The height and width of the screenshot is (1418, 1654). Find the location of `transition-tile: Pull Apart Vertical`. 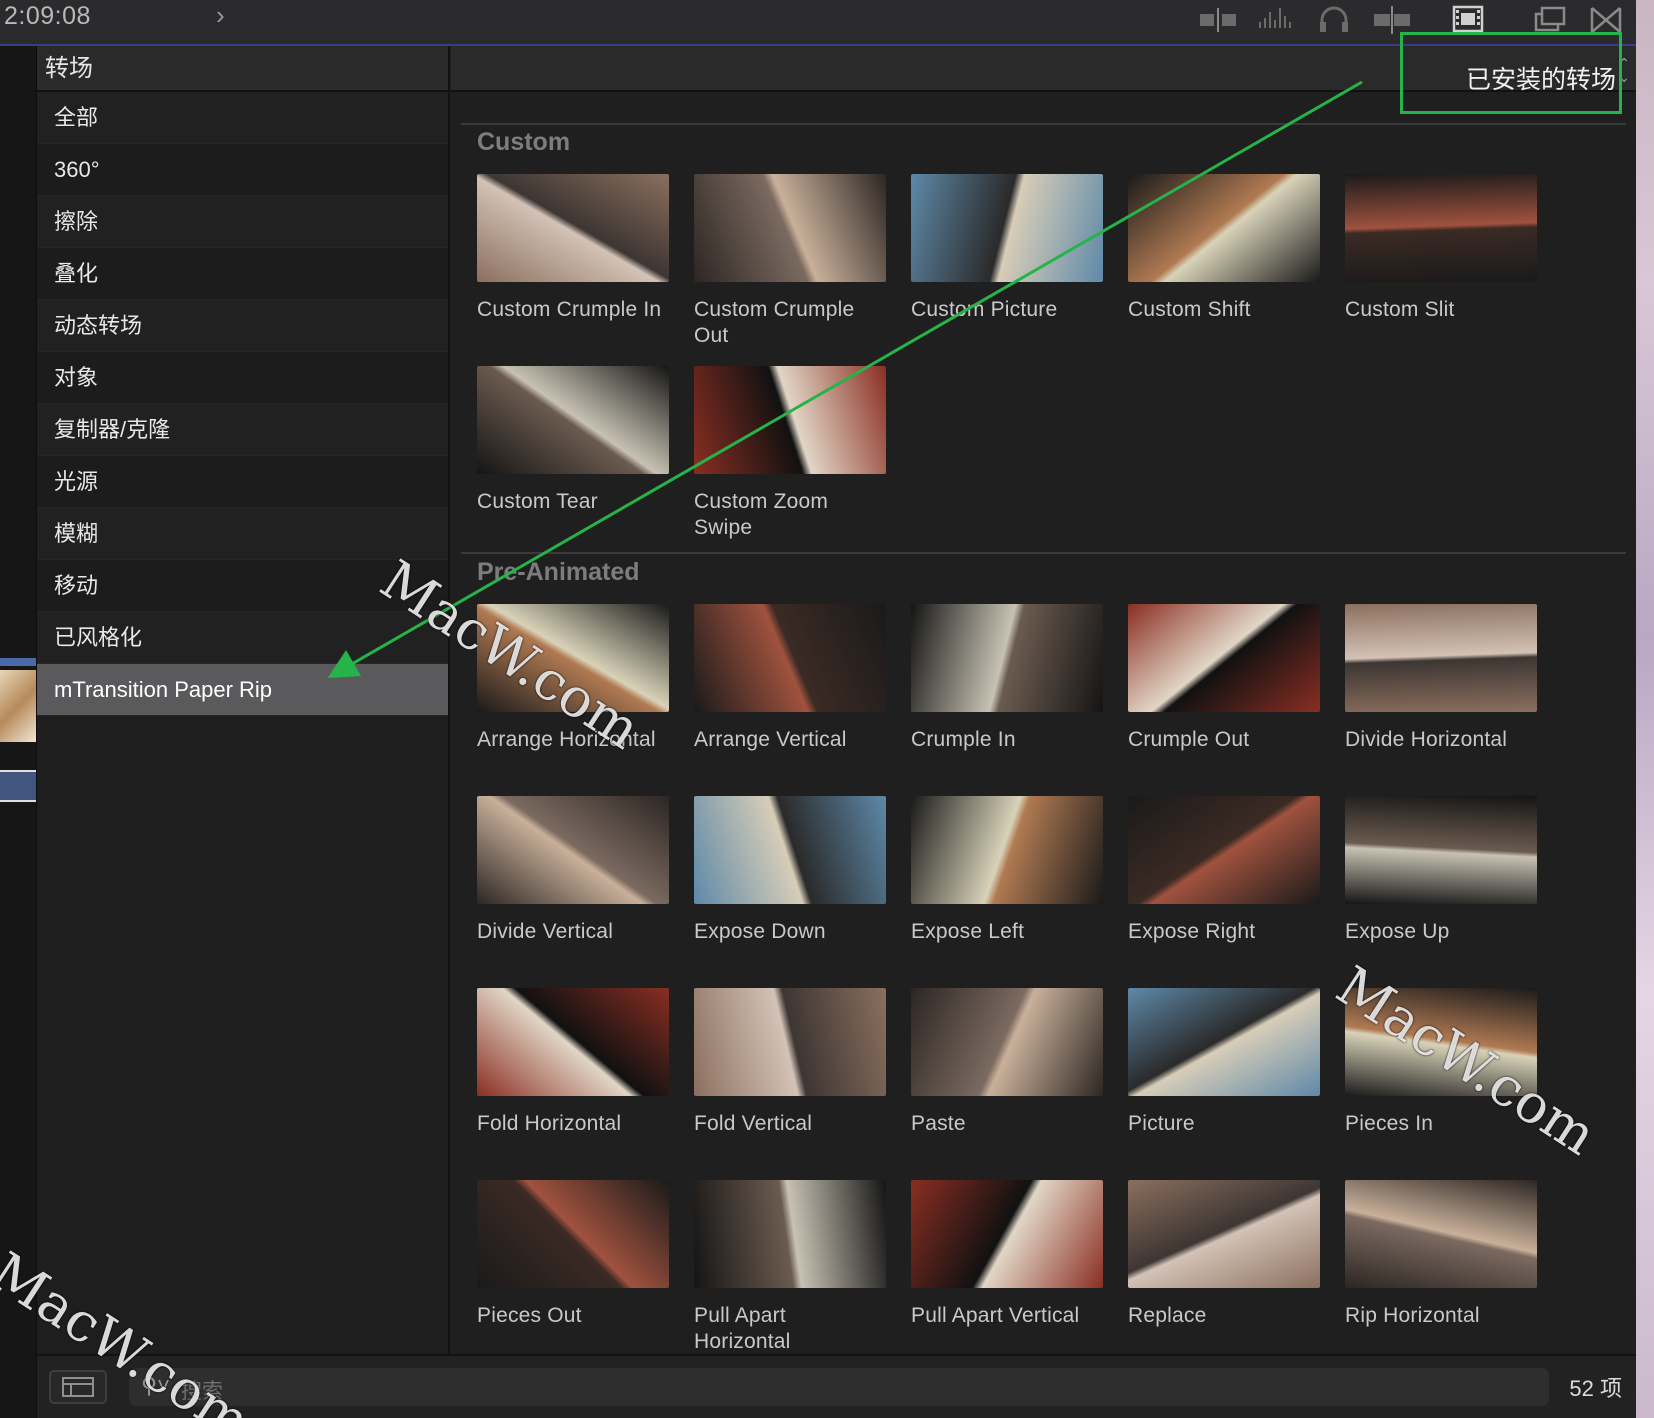

transition-tile: Pull Apart Vertical is located at coordinates (1007, 1254).